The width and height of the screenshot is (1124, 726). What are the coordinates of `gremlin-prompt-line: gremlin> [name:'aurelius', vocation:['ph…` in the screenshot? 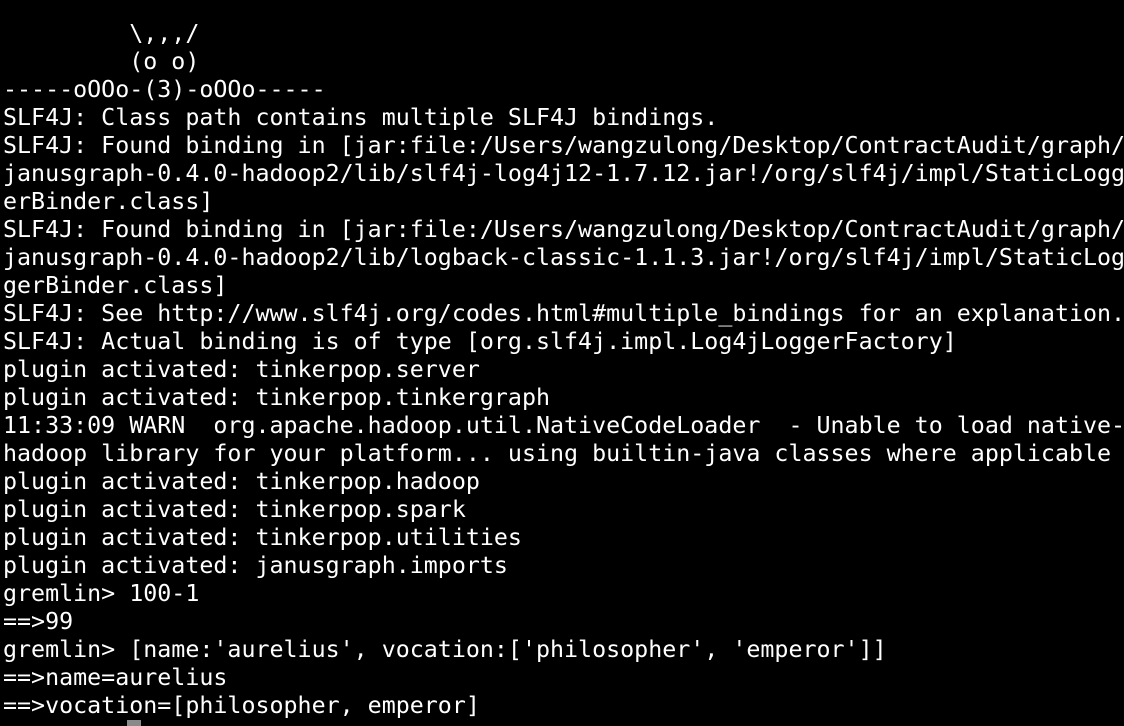 It's located at (445, 649).